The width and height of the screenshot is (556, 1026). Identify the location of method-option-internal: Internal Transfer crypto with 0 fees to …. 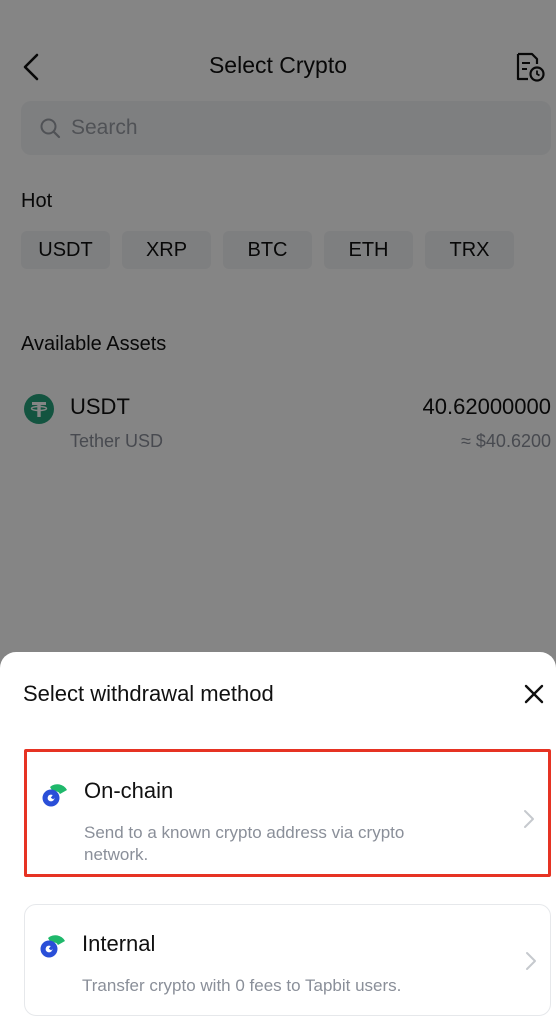
(287, 960).